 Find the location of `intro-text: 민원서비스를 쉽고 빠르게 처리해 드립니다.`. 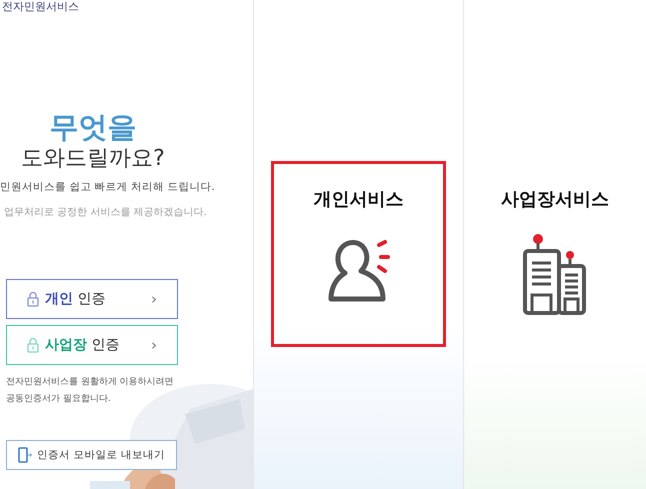

intro-text: 민원서비스를 쉽고 빠르게 처리해 드립니다. is located at coordinates (108, 187).